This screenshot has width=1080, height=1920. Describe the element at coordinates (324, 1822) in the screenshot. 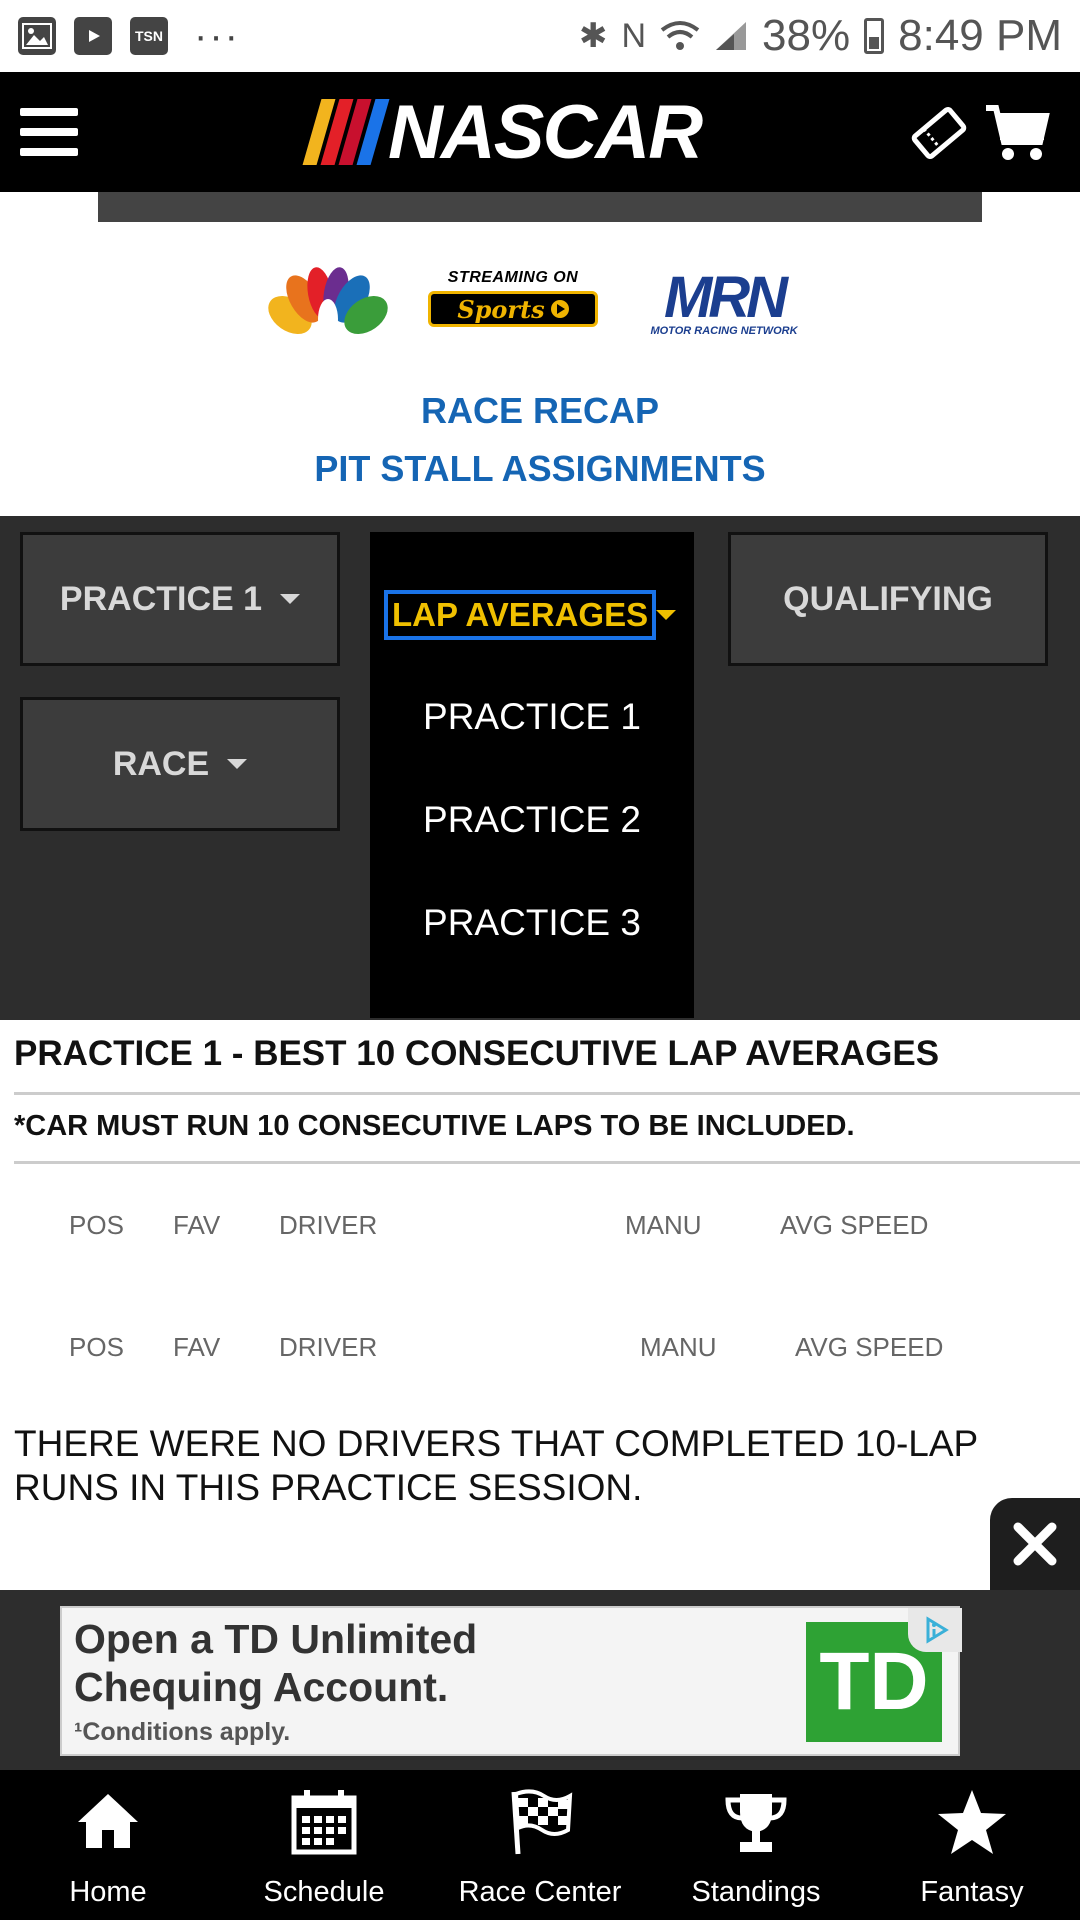

I see `calendar-icon` at that location.